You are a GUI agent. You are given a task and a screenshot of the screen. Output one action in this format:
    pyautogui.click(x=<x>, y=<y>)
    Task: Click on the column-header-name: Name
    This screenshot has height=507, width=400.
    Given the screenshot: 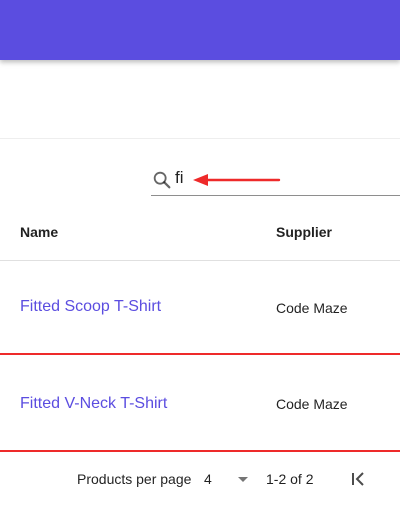 What is the action you would take?
    pyautogui.click(x=39, y=232)
    